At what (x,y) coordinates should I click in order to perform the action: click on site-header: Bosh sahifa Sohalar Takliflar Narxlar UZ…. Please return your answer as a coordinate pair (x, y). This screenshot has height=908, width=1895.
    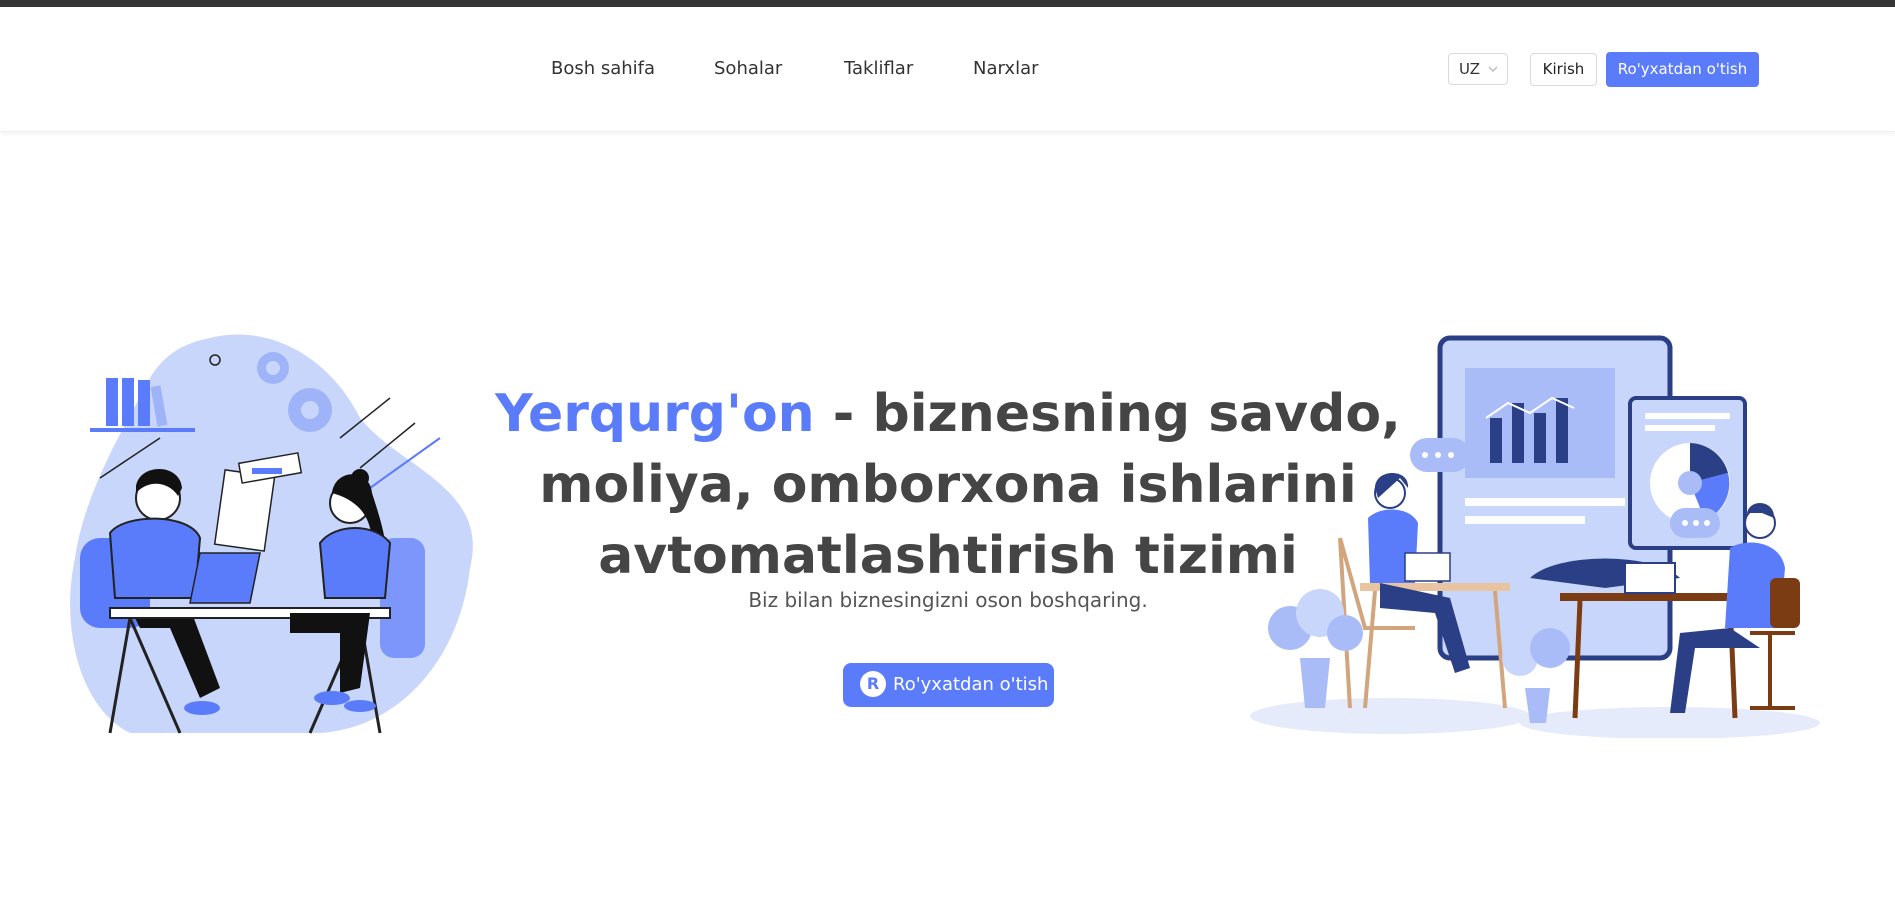
    Looking at the image, I should click on (947, 69).